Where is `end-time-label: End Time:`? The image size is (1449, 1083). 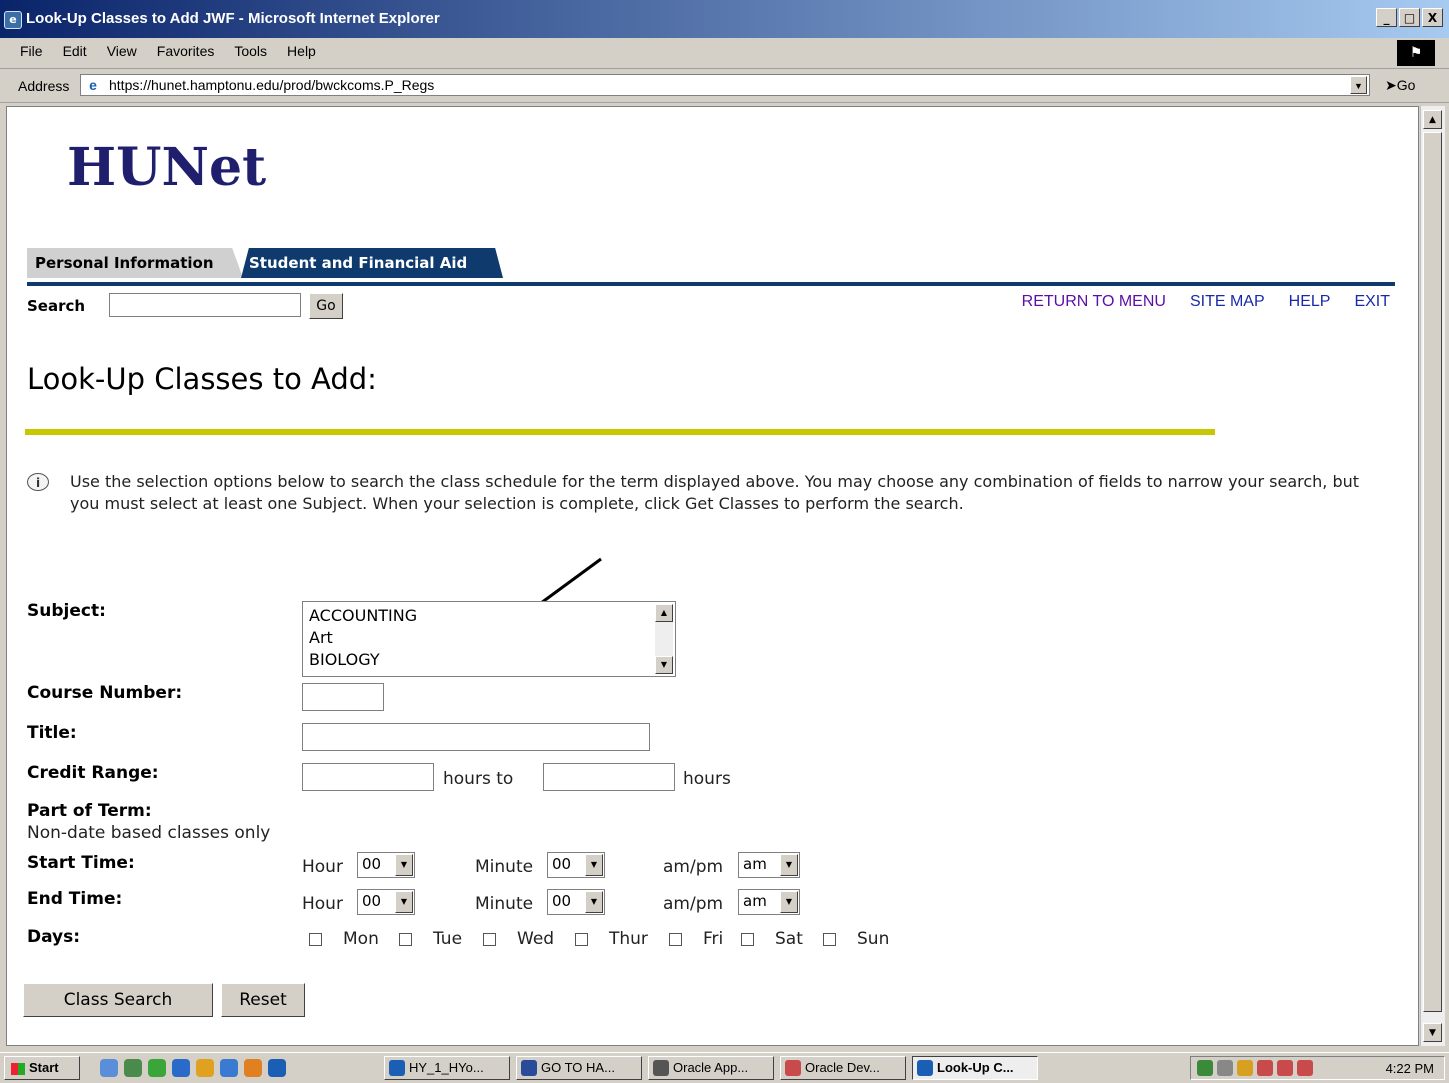
end-time-label: End Time: is located at coordinates (75, 899).